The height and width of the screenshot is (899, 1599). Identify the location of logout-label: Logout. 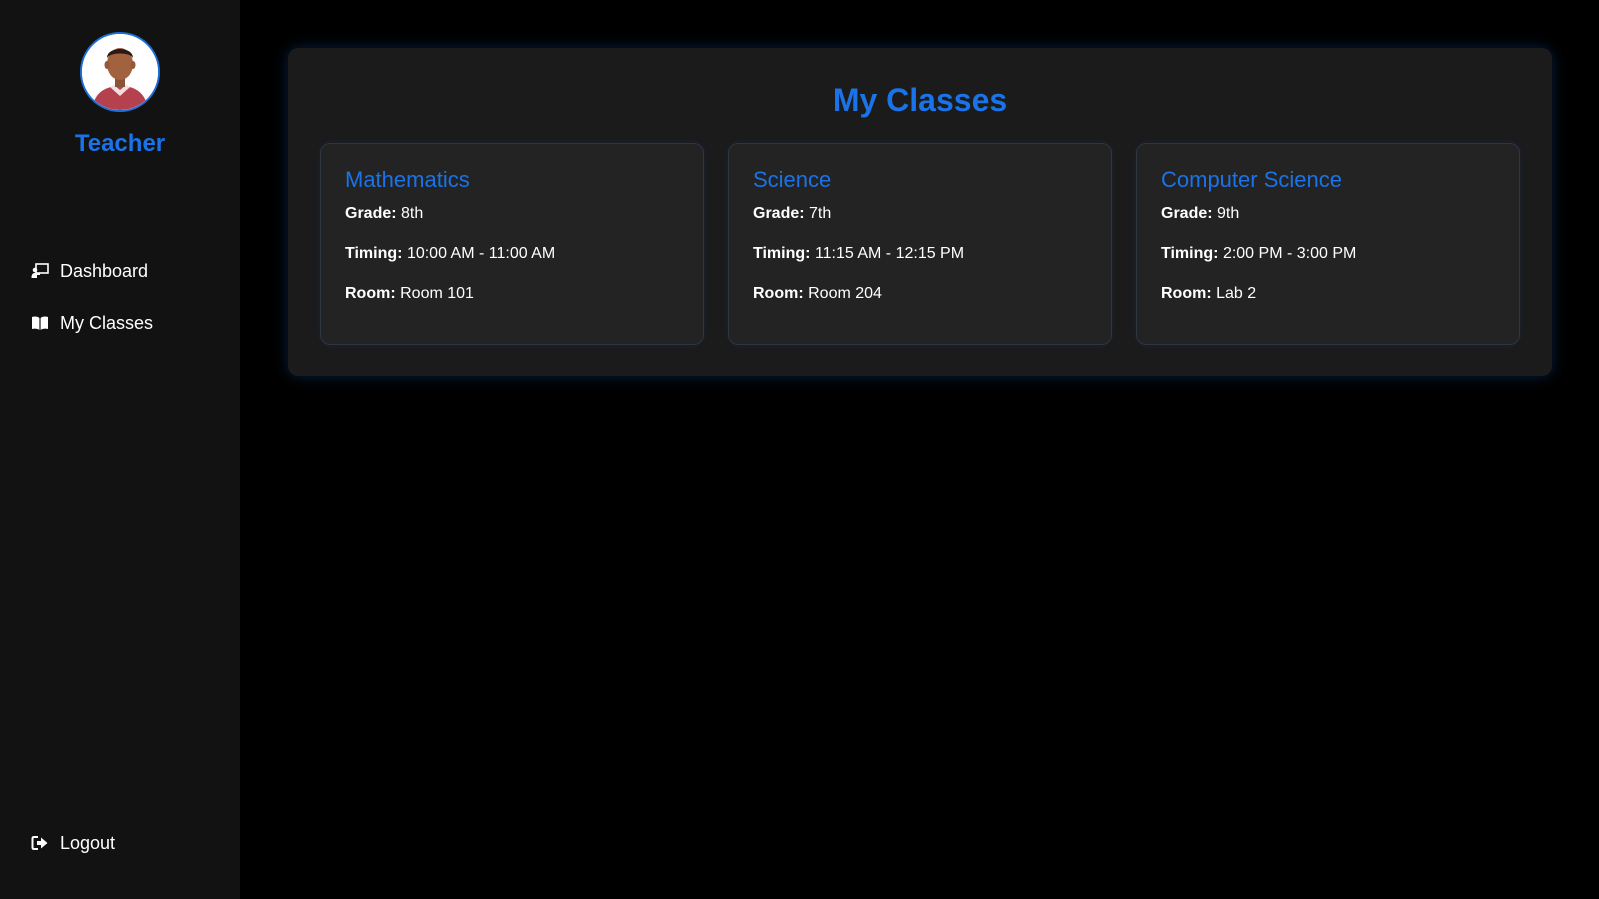
(88, 842).